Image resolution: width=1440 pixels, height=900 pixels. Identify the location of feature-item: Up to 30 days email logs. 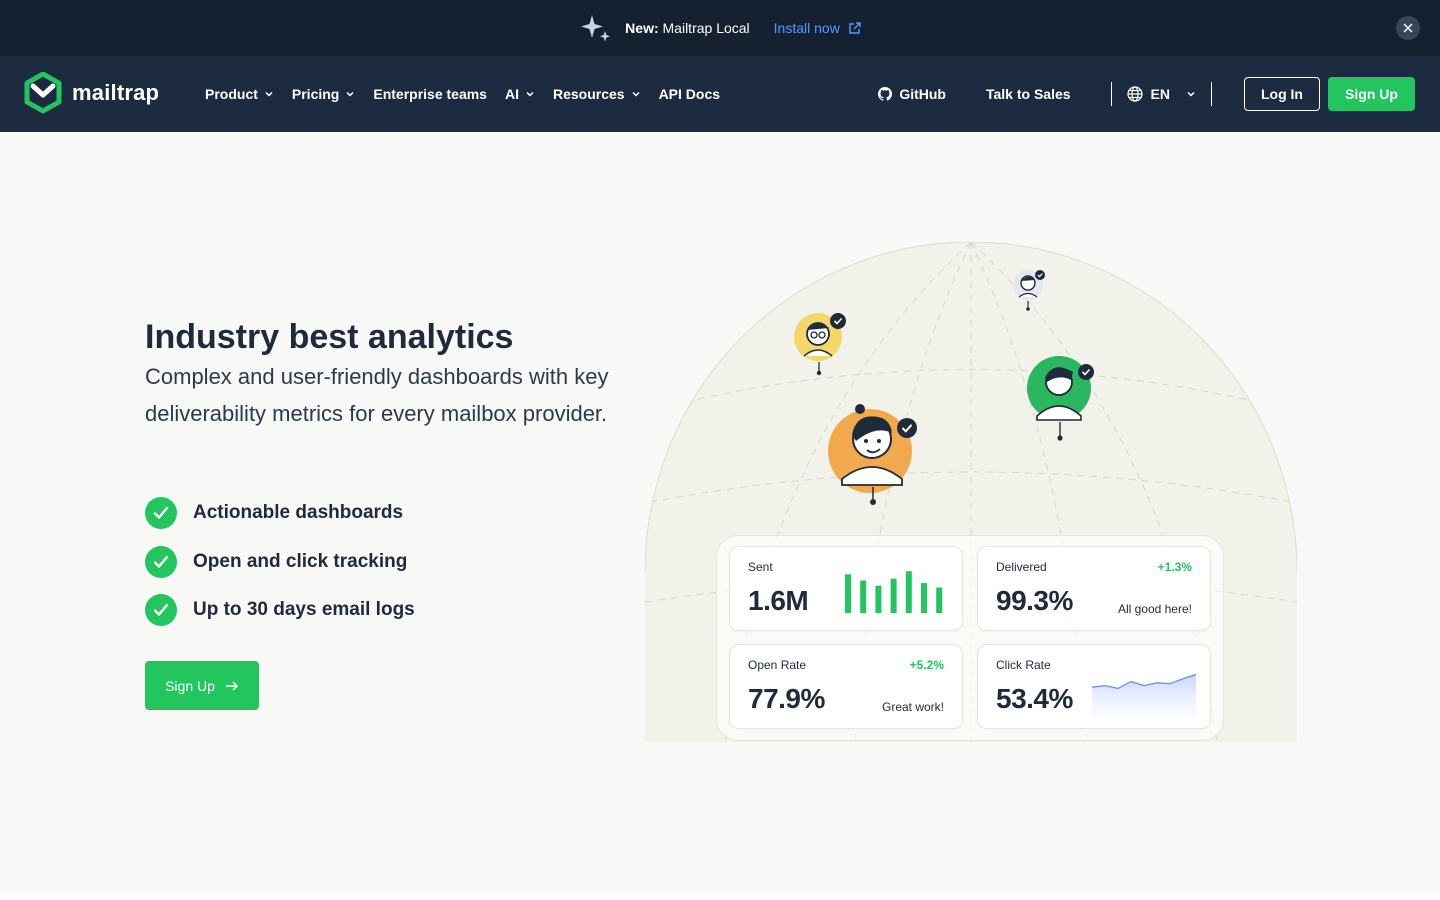
(280, 610).